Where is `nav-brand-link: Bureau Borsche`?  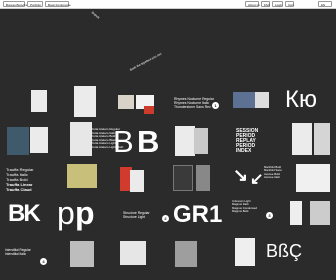 nav-brand-link: Bureau Borsche is located at coordinates (15, 4).